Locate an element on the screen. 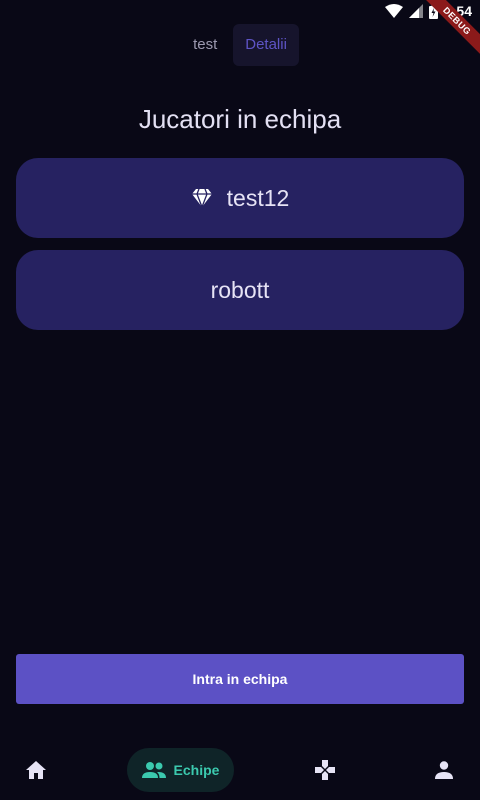  page-title: Jucatori in echipa is located at coordinates (240, 119).